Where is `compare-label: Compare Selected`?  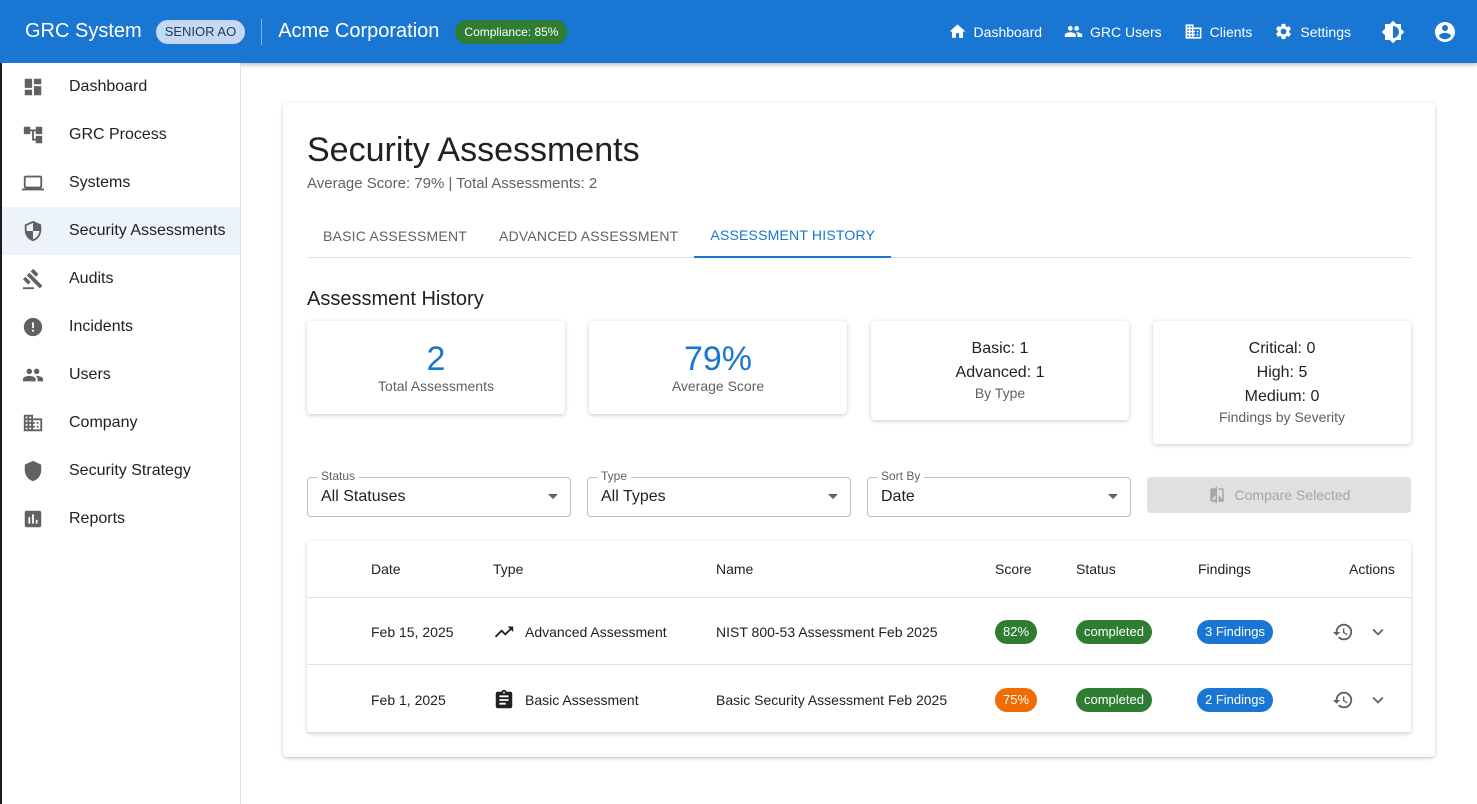 compare-label: Compare Selected is located at coordinates (1292, 495).